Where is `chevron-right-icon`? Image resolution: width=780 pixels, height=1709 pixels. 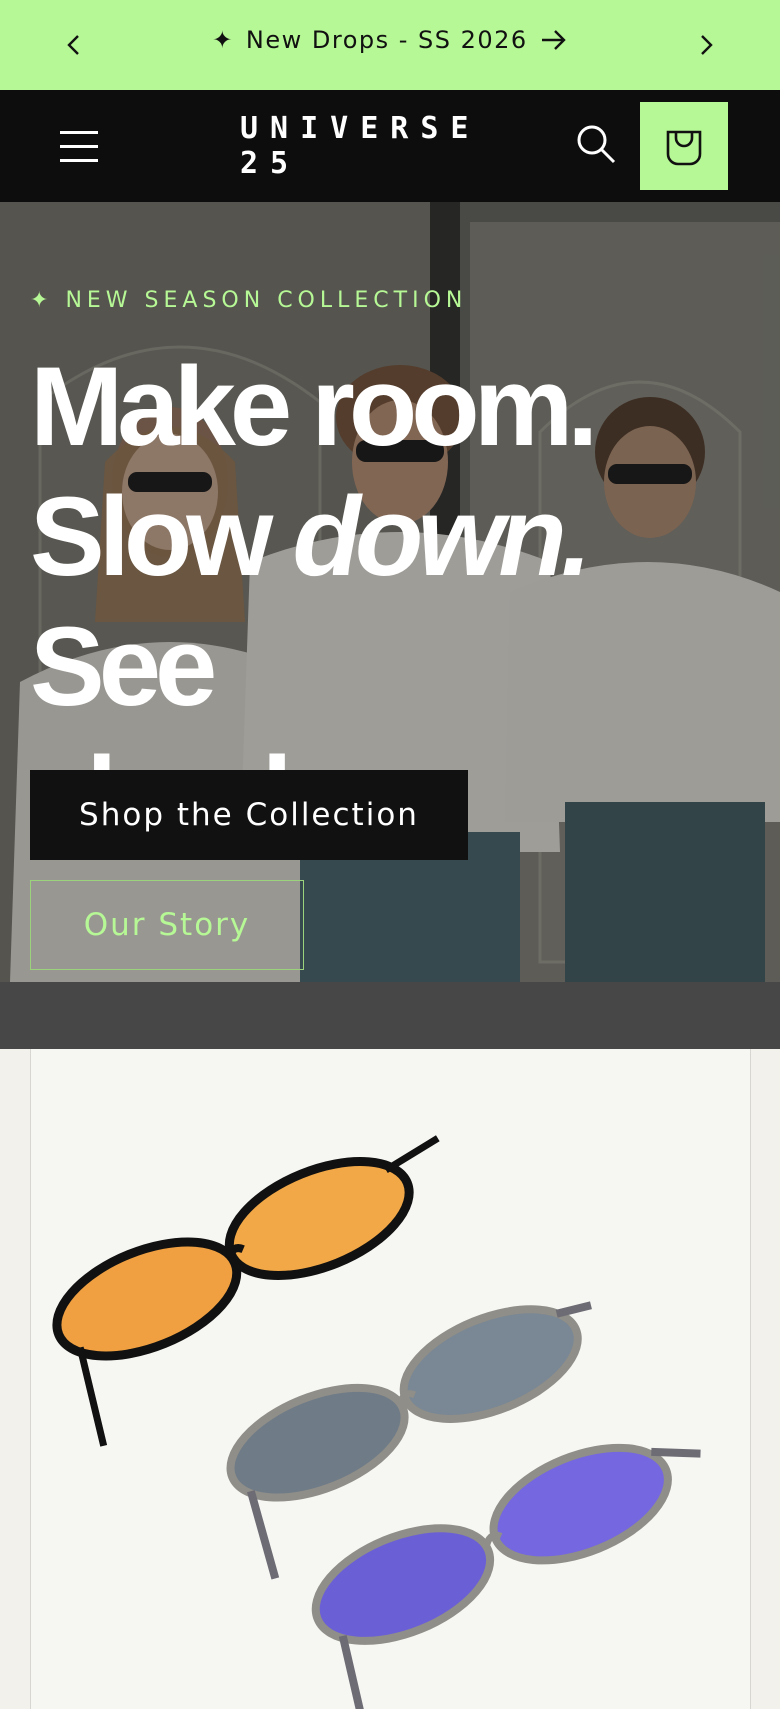 chevron-right-icon is located at coordinates (707, 45).